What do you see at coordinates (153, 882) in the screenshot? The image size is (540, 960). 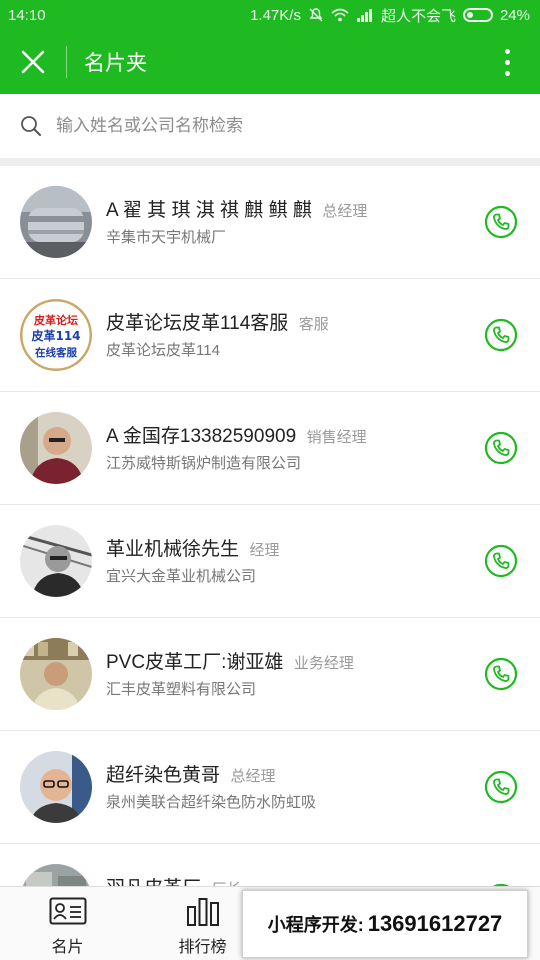 I see `contact-name: 羽凡皮革厂` at bounding box center [153, 882].